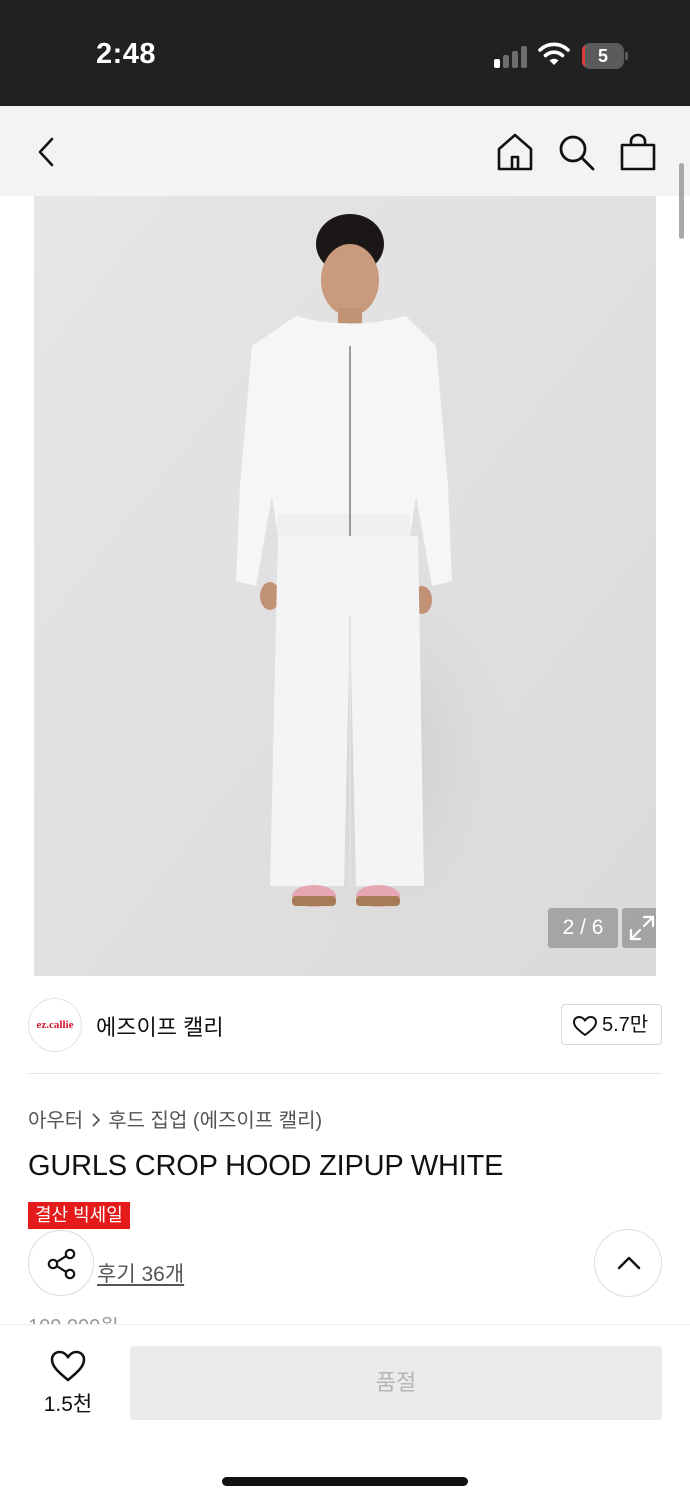 The height and width of the screenshot is (1500, 690). Describe the element at coordinates (96, 1120) in the screenshot. I see `chevron-right-icon` at that location.